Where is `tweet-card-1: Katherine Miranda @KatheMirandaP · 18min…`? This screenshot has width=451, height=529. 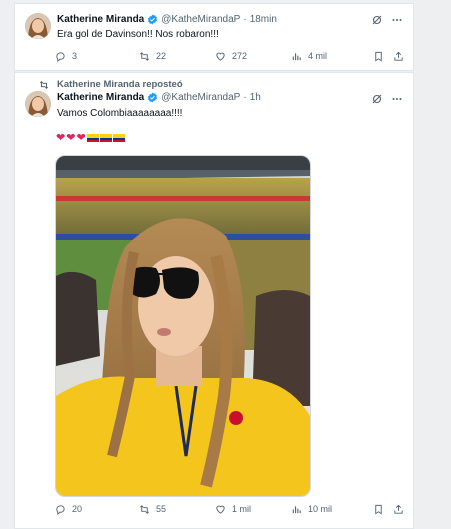
tweet-card-1: Katherine Miranda @KatheMirandaP · 18min… is located at coordinates (214, 37).